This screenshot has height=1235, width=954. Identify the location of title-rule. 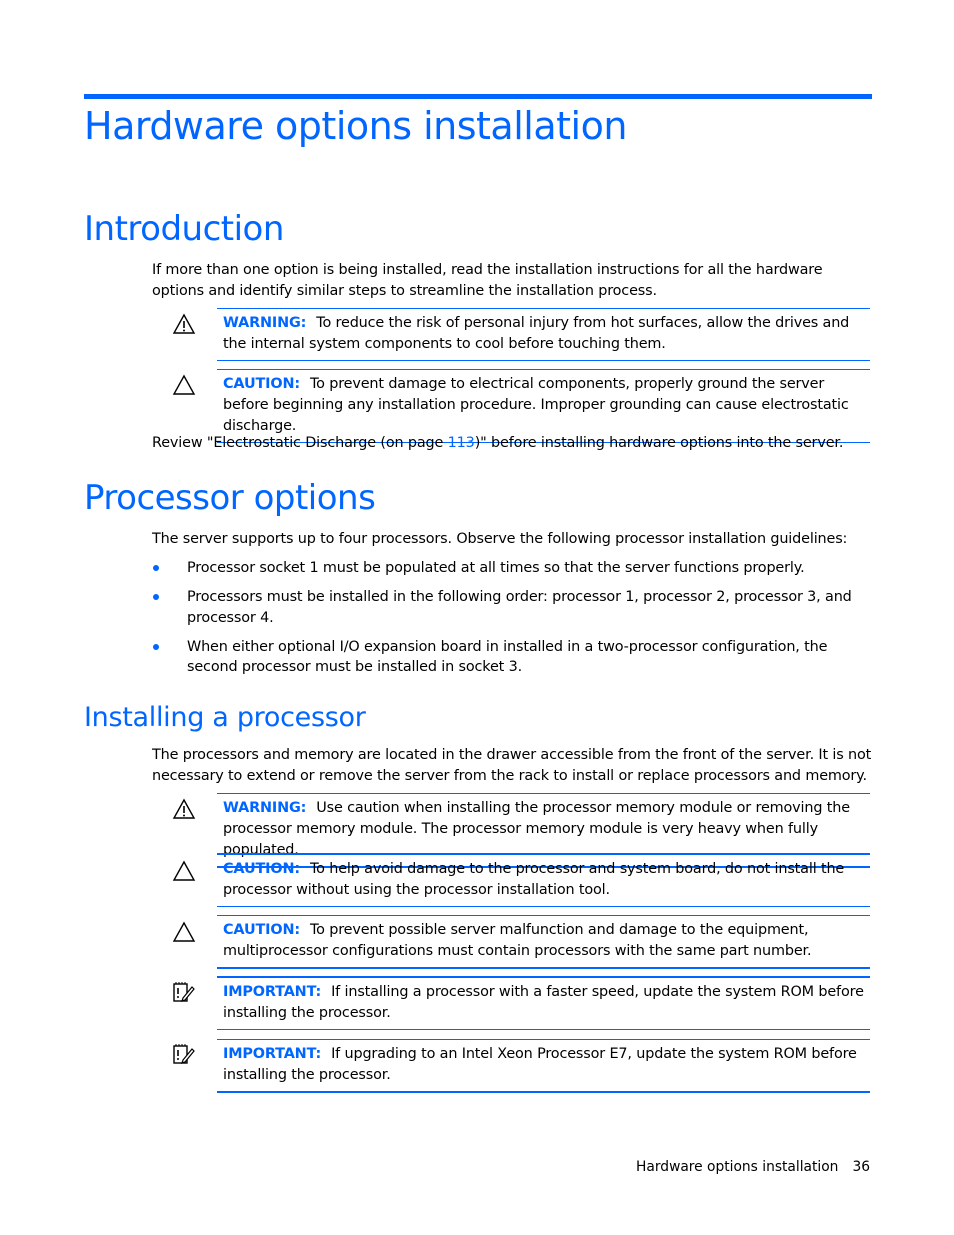
(478, 96).